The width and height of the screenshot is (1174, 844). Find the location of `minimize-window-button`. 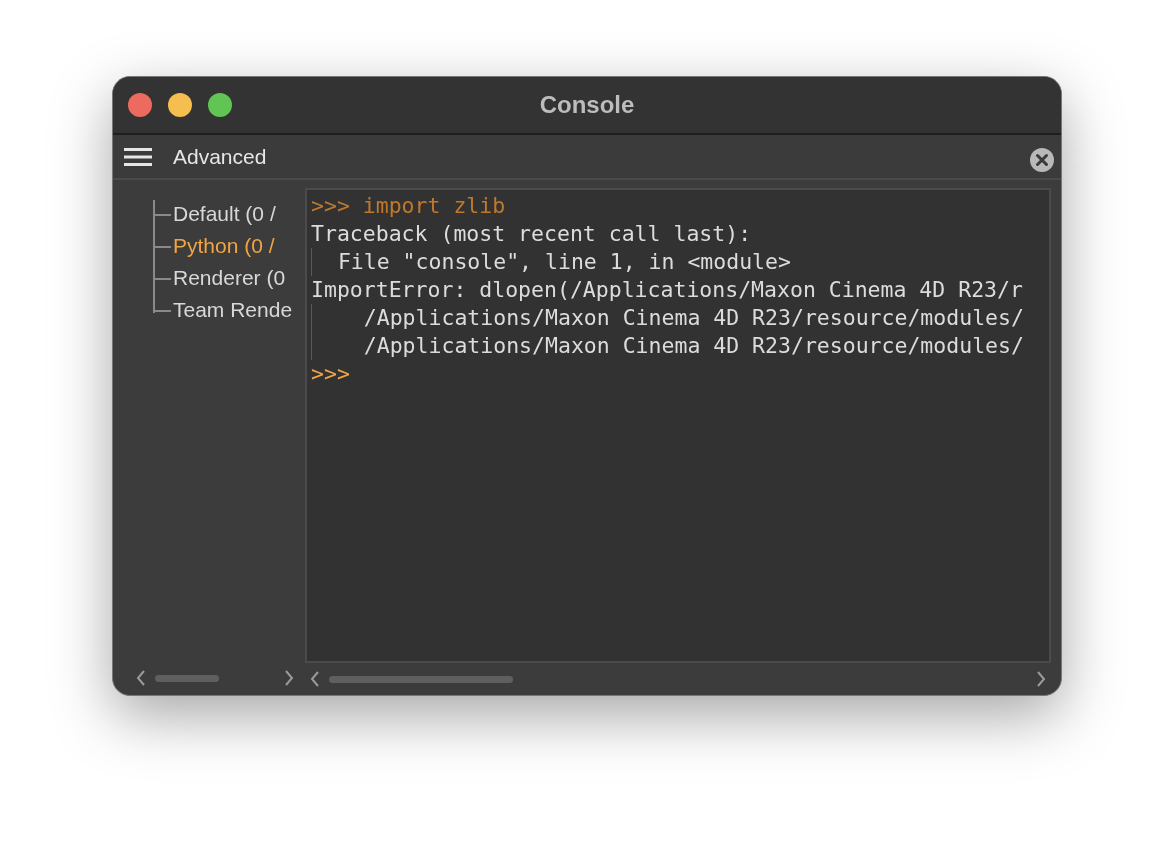

minimize-window-button is located at coordinates (180, 105).